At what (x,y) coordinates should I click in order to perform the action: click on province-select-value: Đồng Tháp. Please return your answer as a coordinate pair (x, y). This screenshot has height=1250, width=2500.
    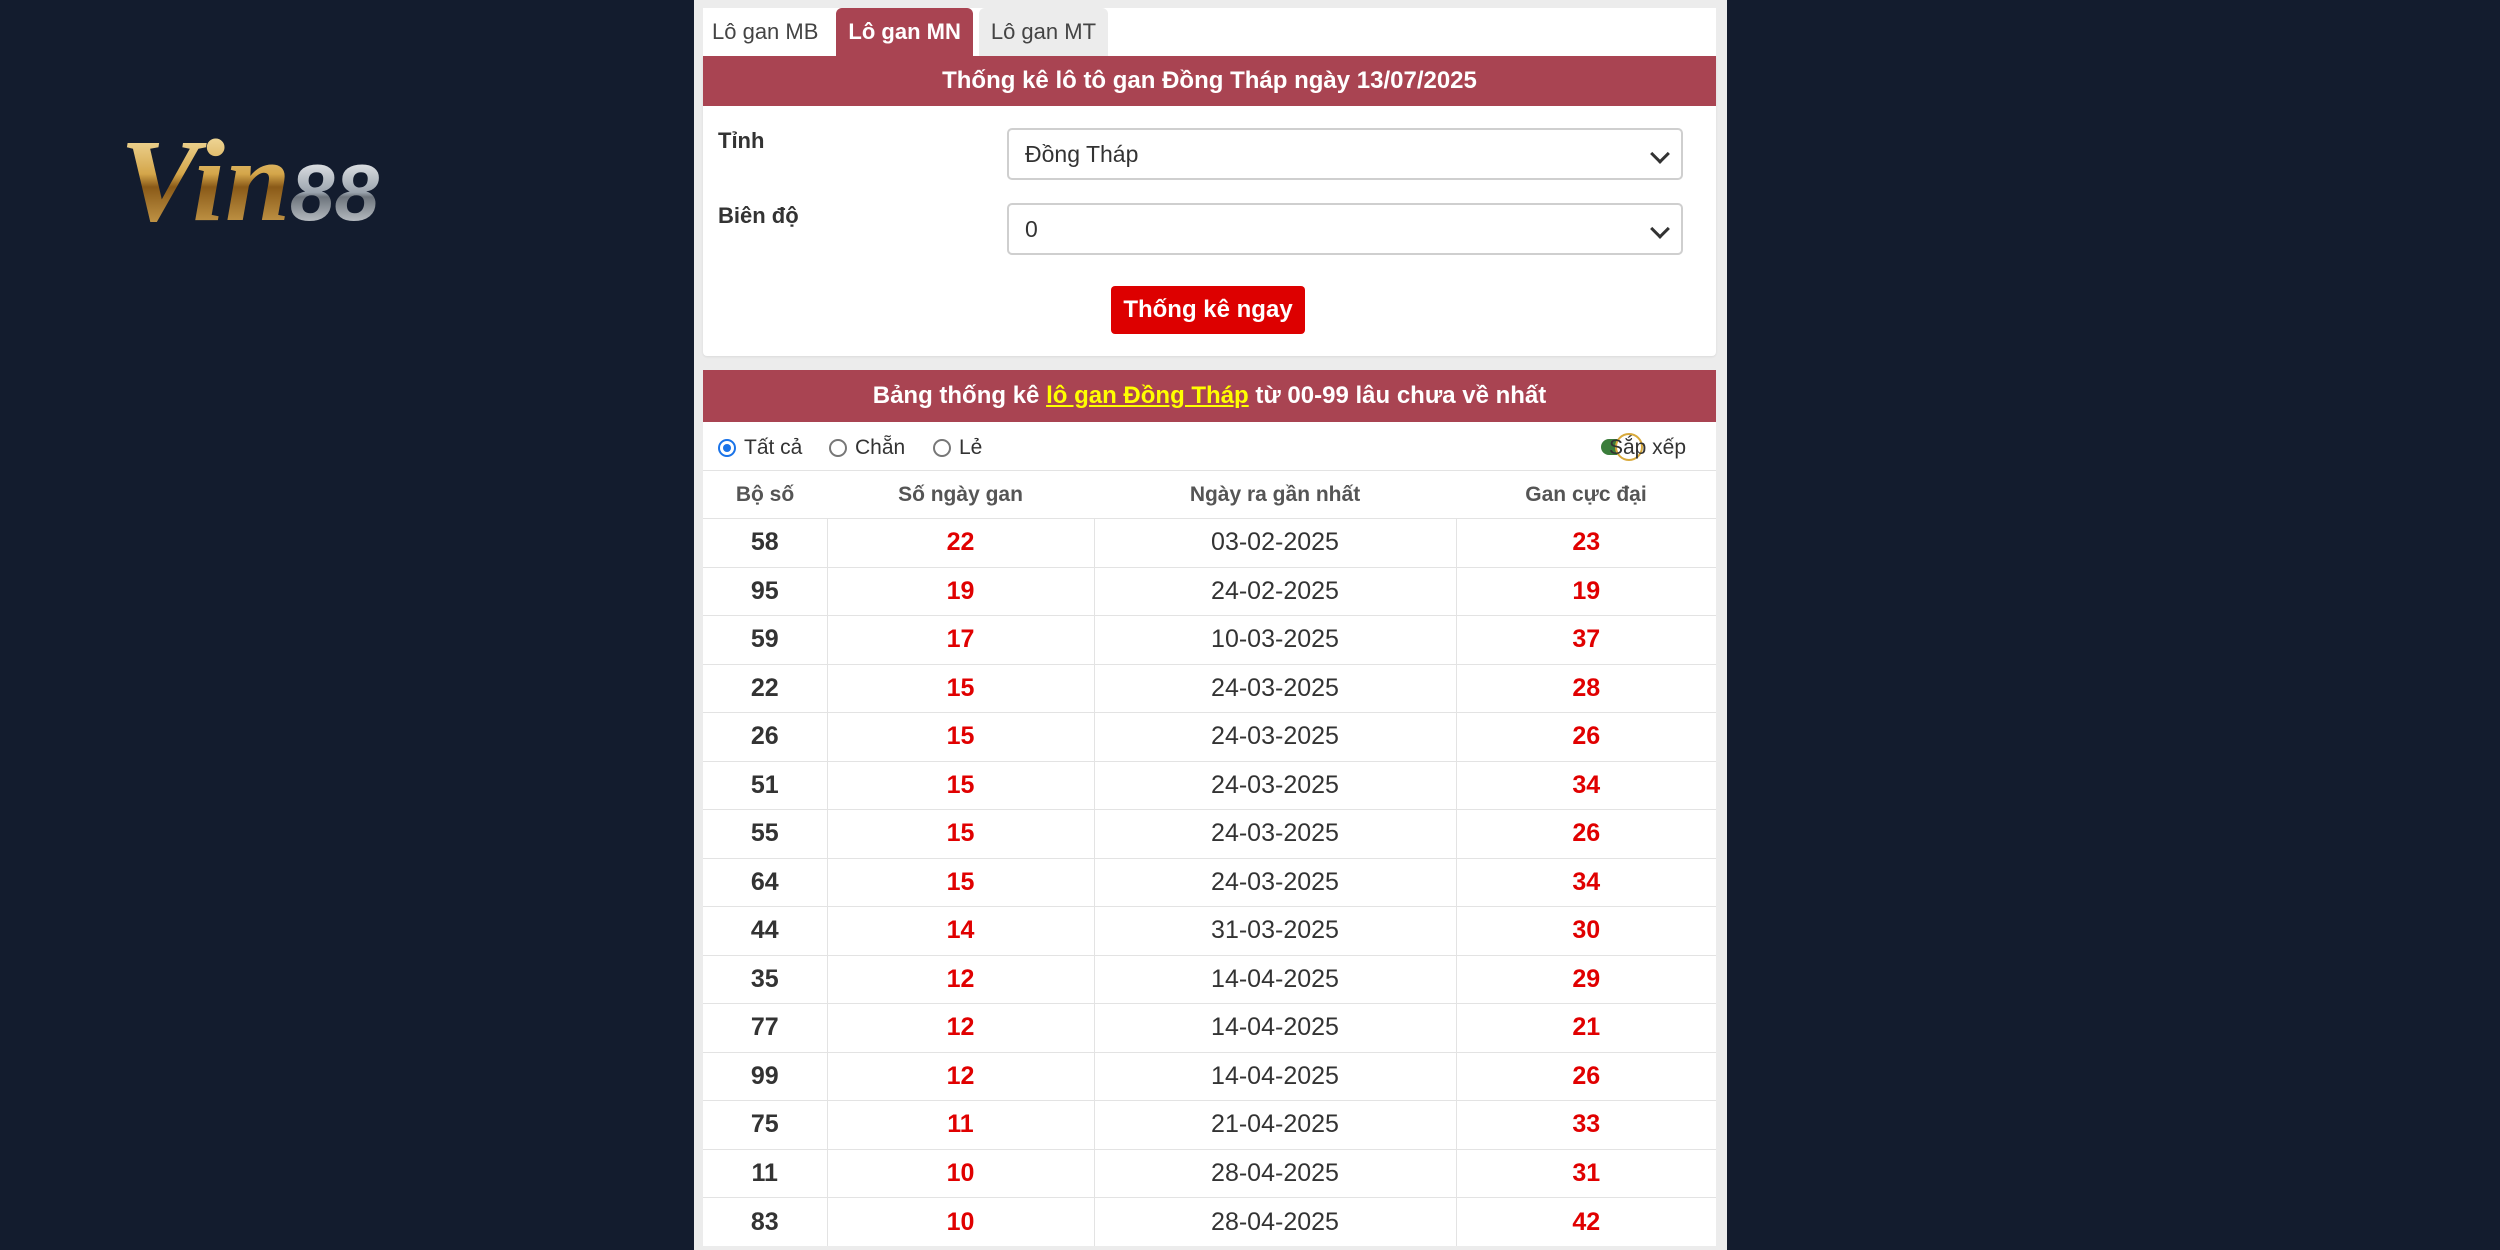
    Looking at the image, I should click on (1082, 154).